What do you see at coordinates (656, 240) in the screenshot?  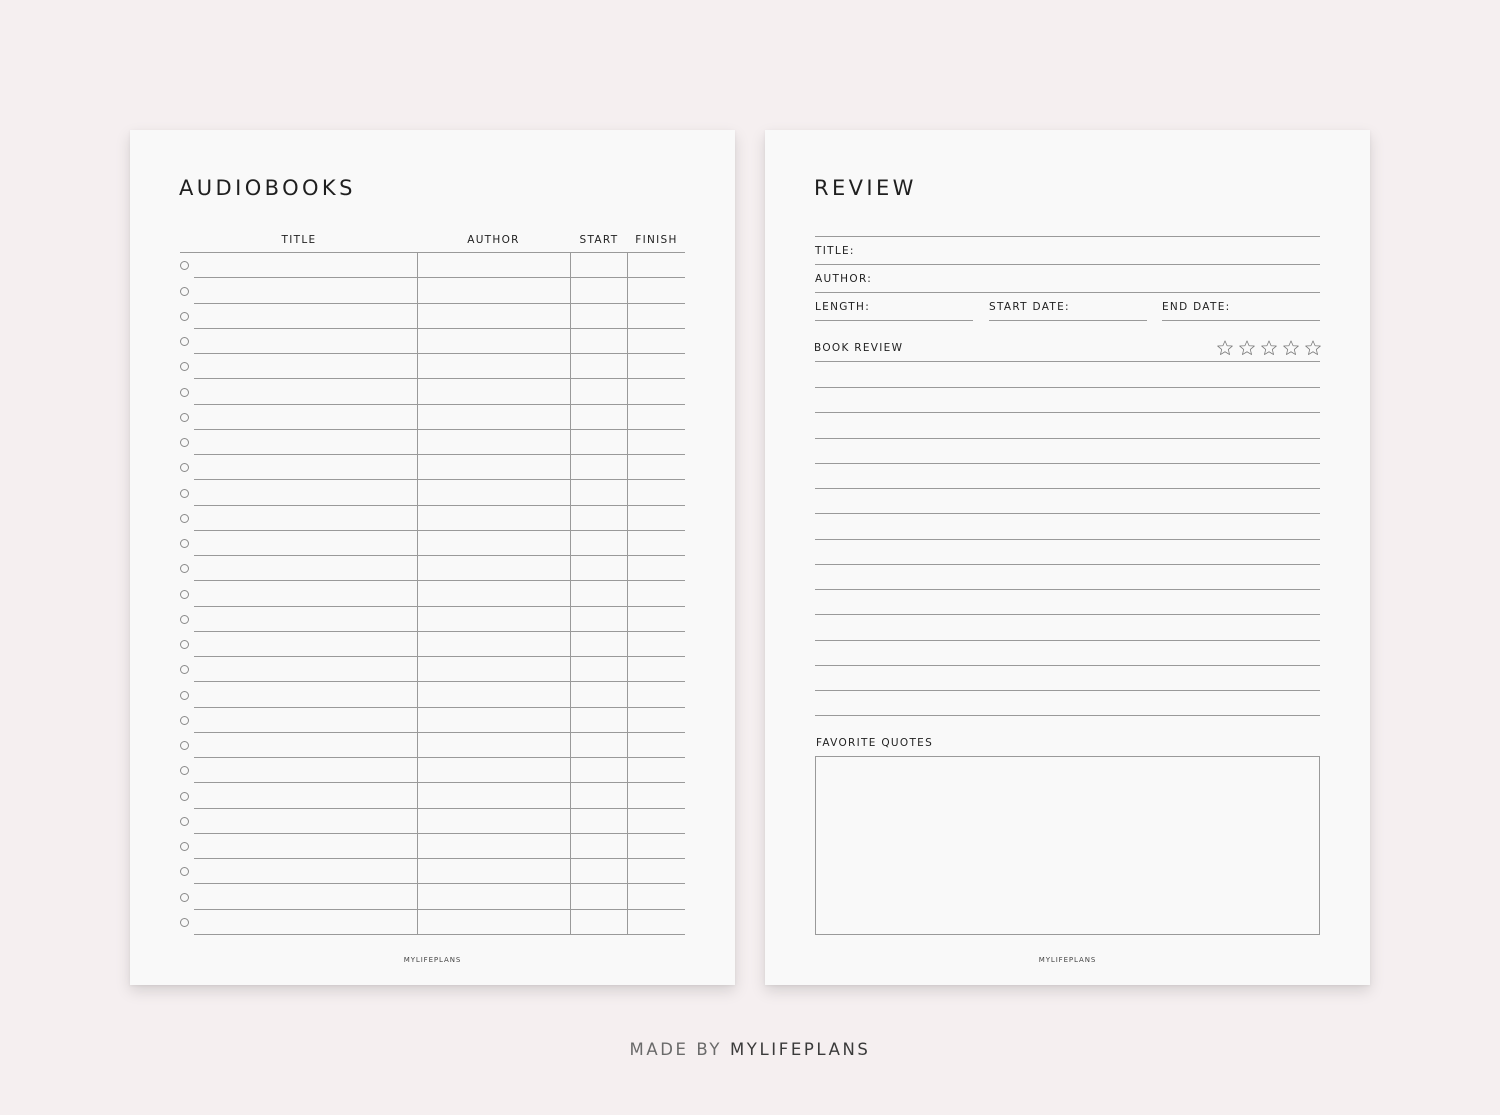 I see `column-header-finish: FINISH` at bounding box center [656, 240].